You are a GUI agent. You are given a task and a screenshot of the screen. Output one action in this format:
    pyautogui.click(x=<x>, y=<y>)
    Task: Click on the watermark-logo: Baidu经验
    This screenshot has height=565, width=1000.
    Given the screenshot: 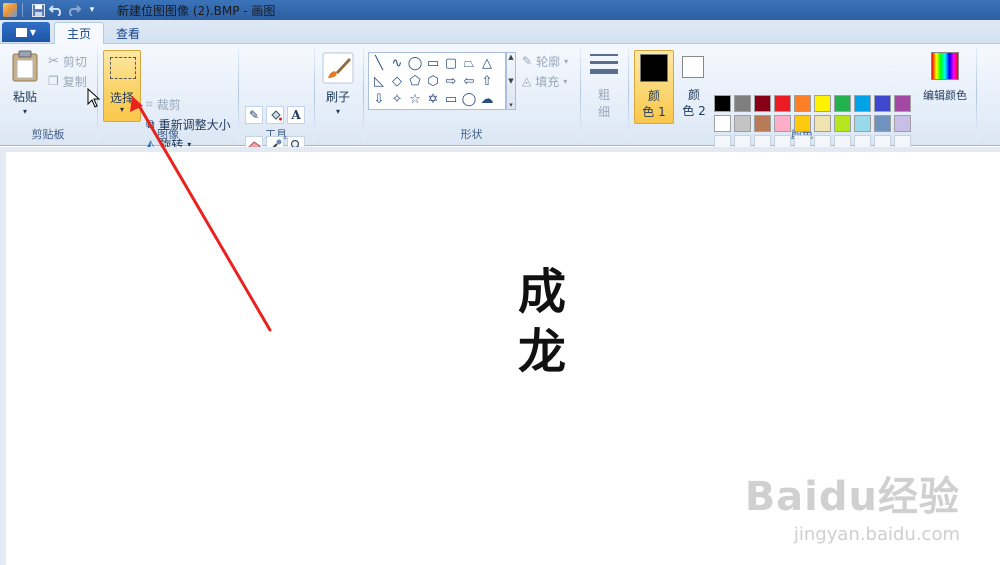 What is the action you would take?
    pyautogui.click(x=852, y=497)
    